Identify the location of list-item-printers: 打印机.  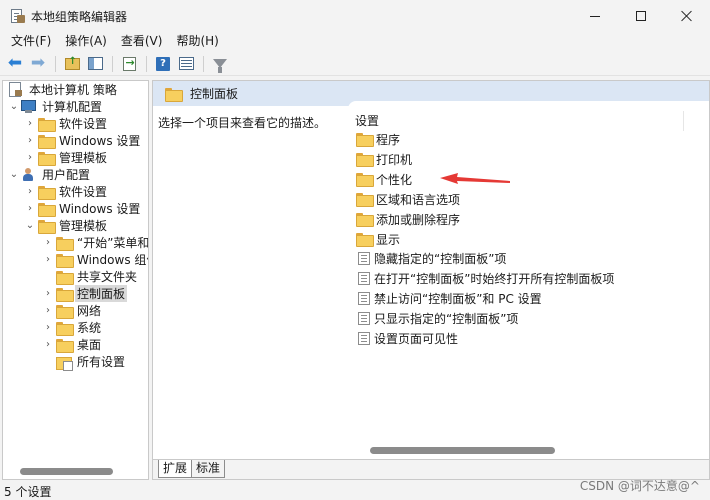
(384, 159).